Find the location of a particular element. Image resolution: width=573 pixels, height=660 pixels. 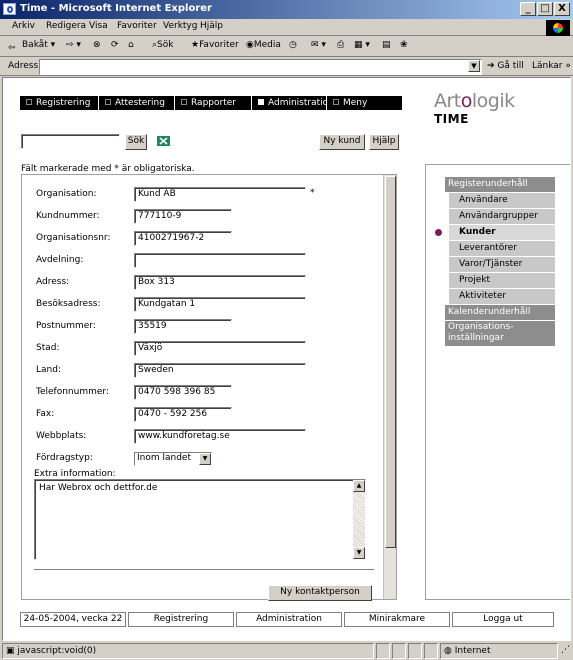

favorites-icon: ★ is located at coordinates (195, 45).